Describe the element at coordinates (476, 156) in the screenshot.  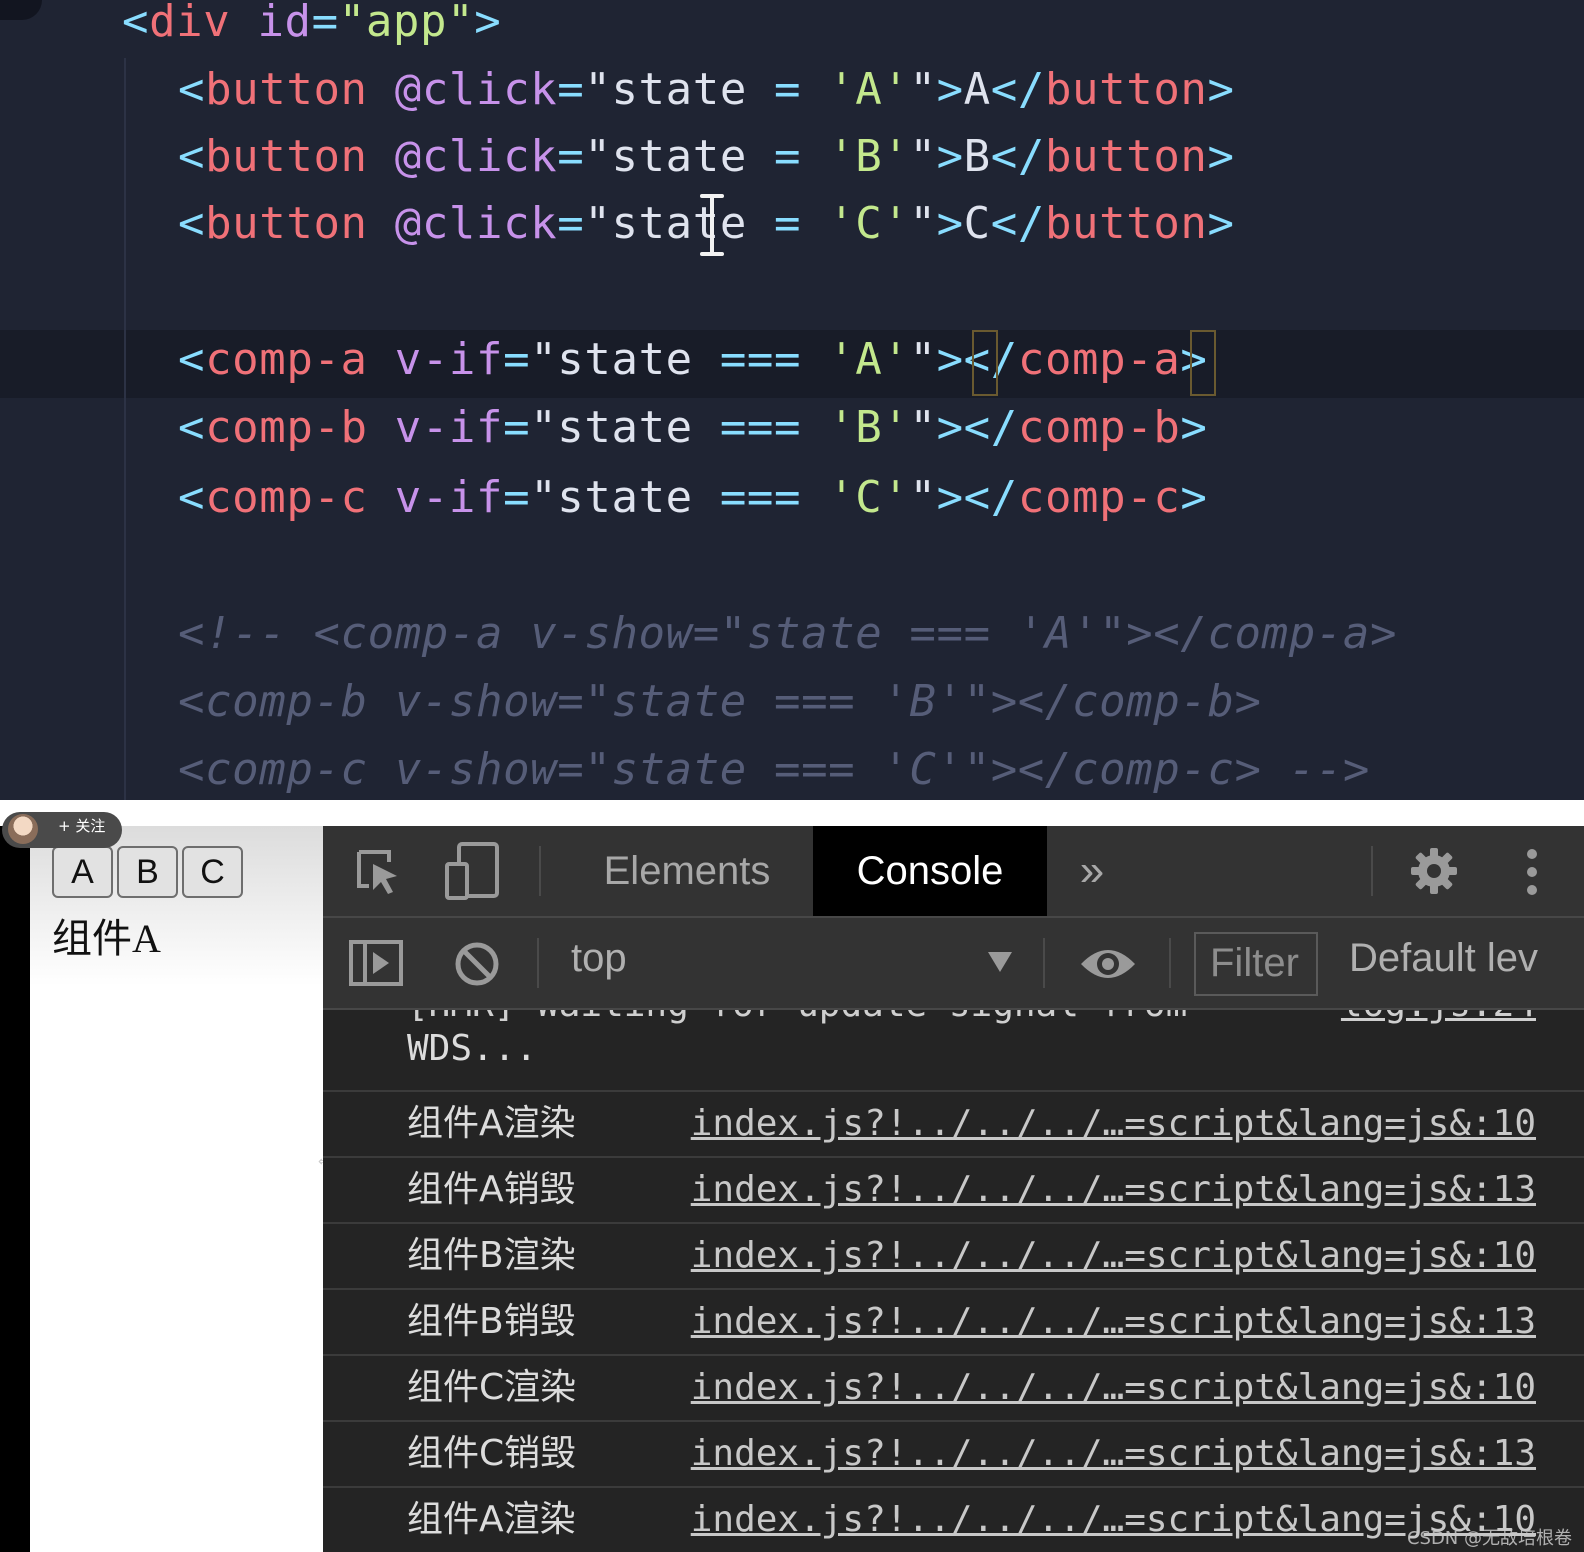
I see `code-token: @click` at that location.